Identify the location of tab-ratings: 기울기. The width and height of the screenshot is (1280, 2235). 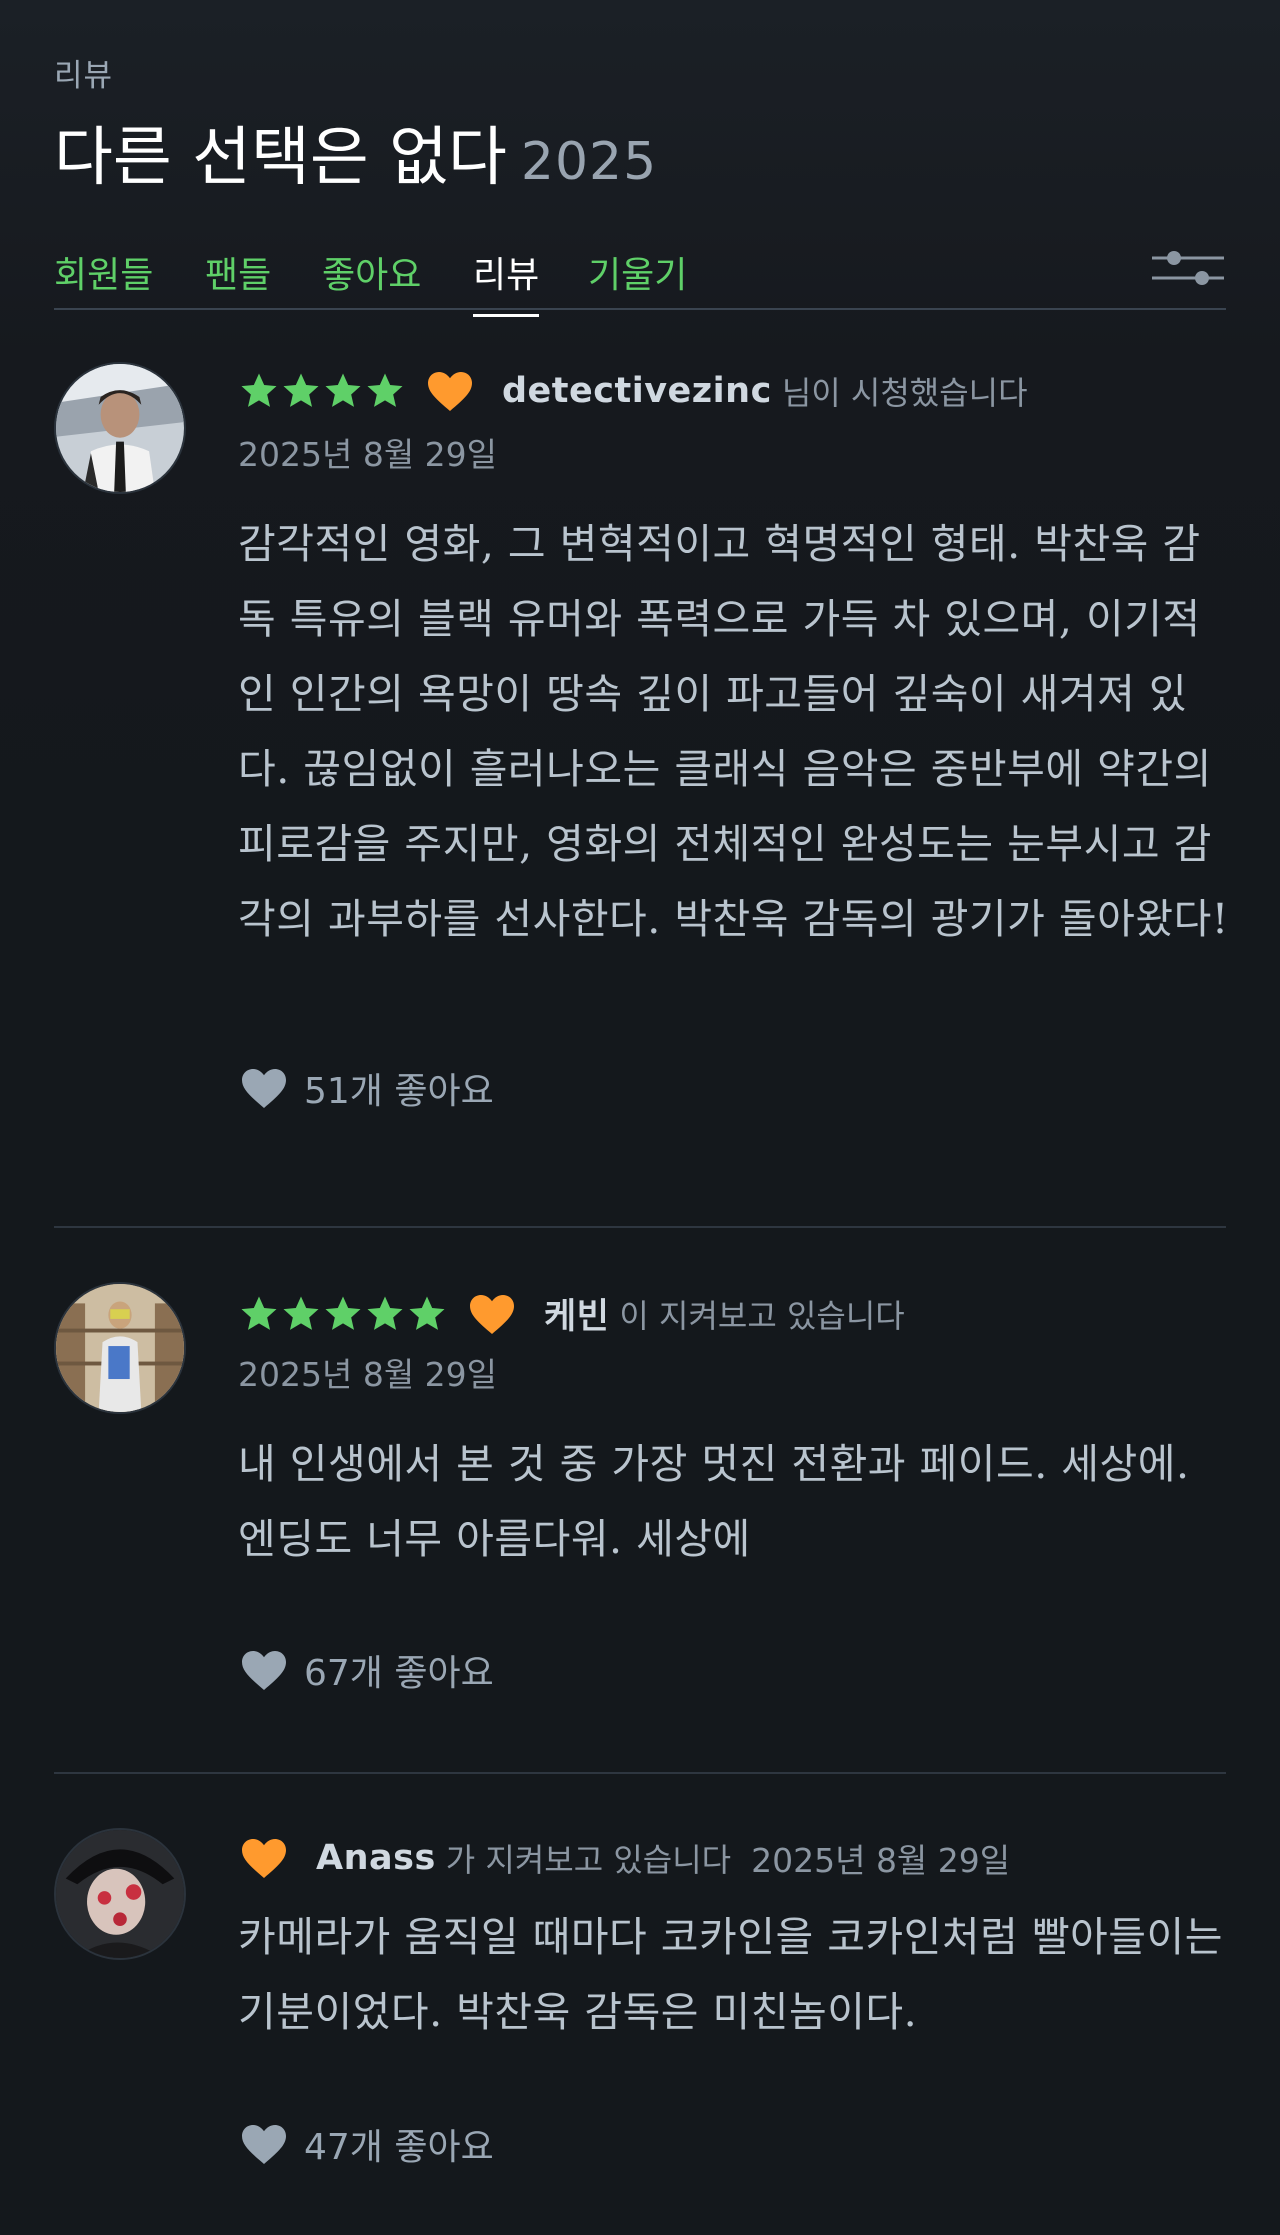
(637, 281).